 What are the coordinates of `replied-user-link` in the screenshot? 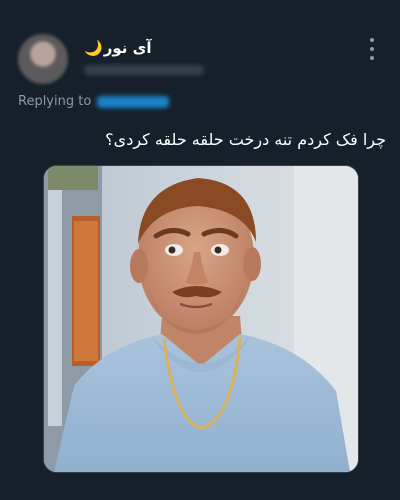 It's located at (133, 101).